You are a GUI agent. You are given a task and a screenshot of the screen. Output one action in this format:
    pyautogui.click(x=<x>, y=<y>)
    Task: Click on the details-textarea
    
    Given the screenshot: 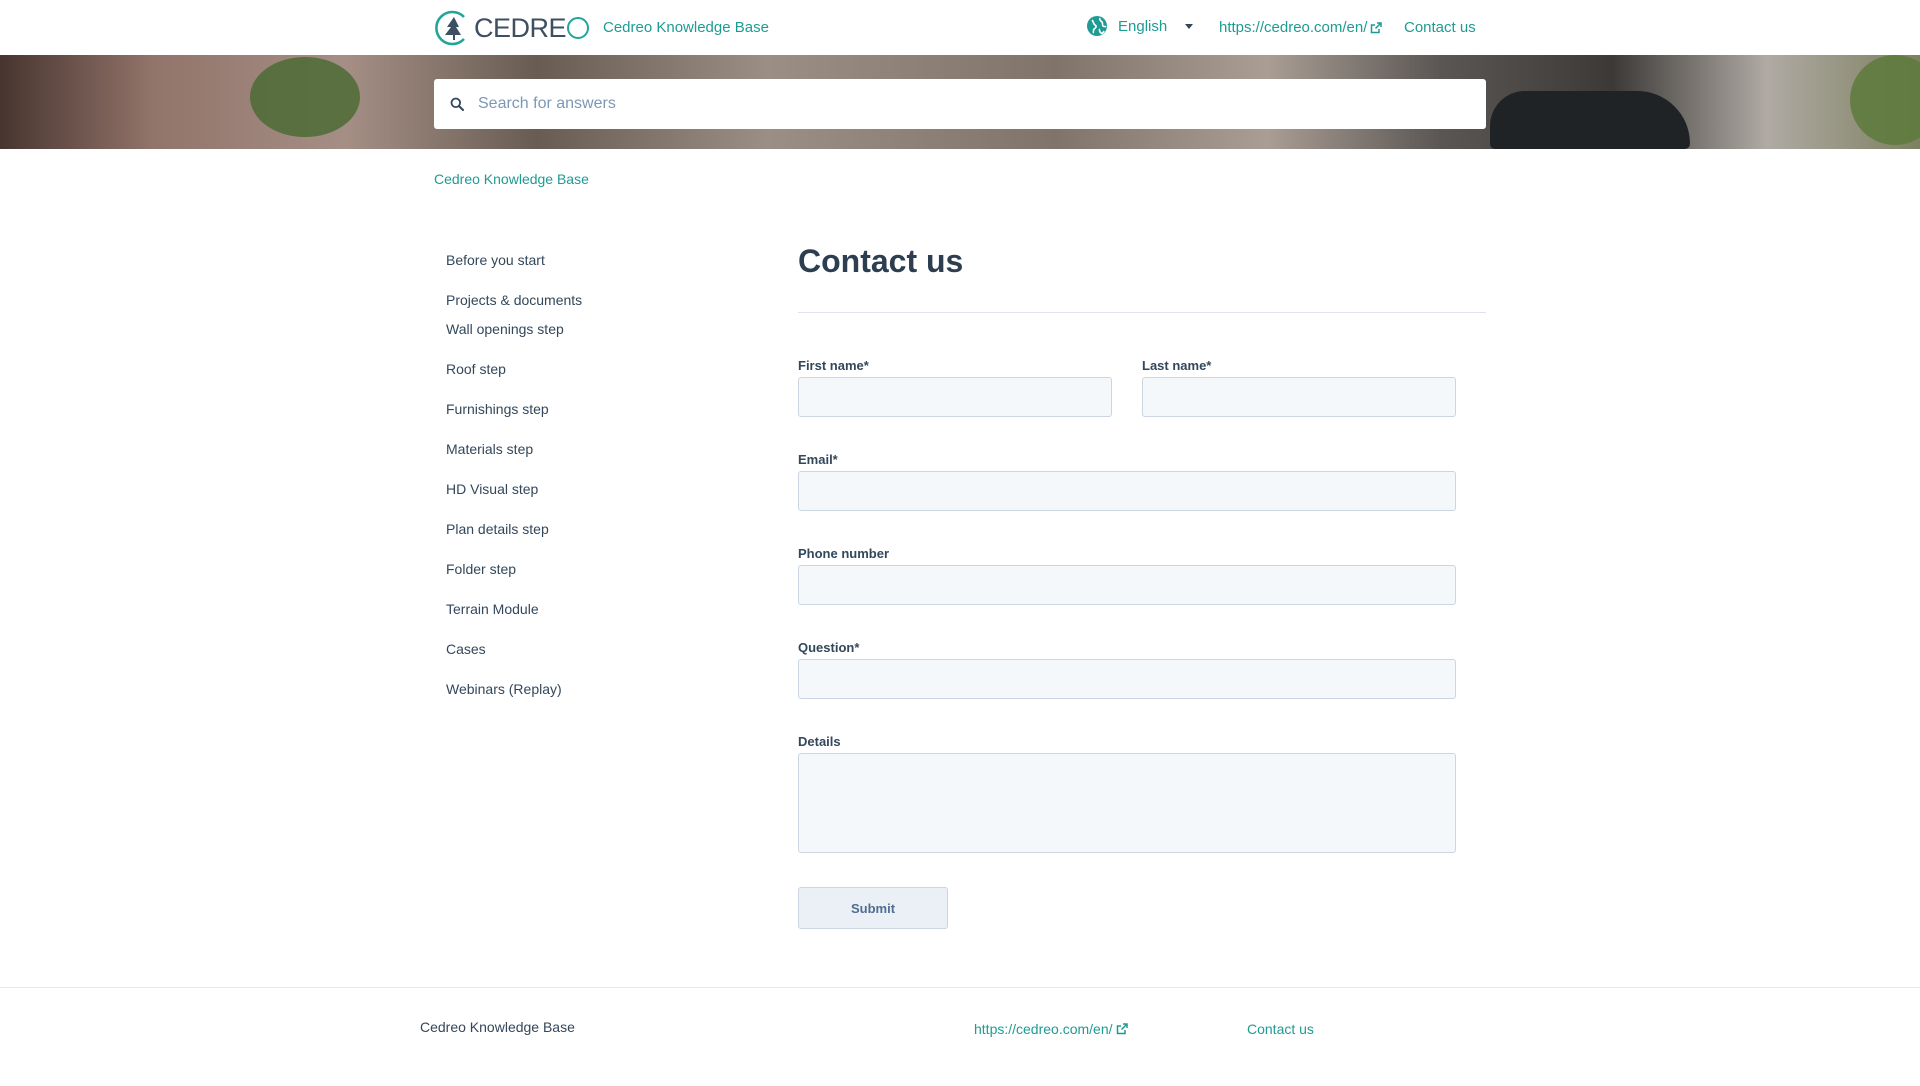 What is the action you would take?
    pyautogui.click(x=1127, y=803)
    